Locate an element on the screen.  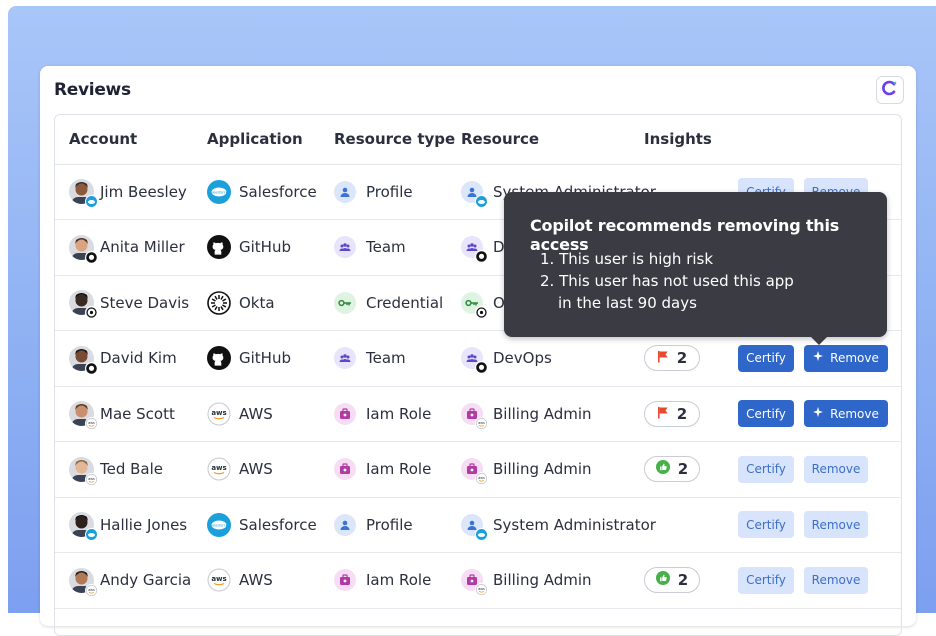
account-name: Steve Davis is located at coordinates (145, 302).